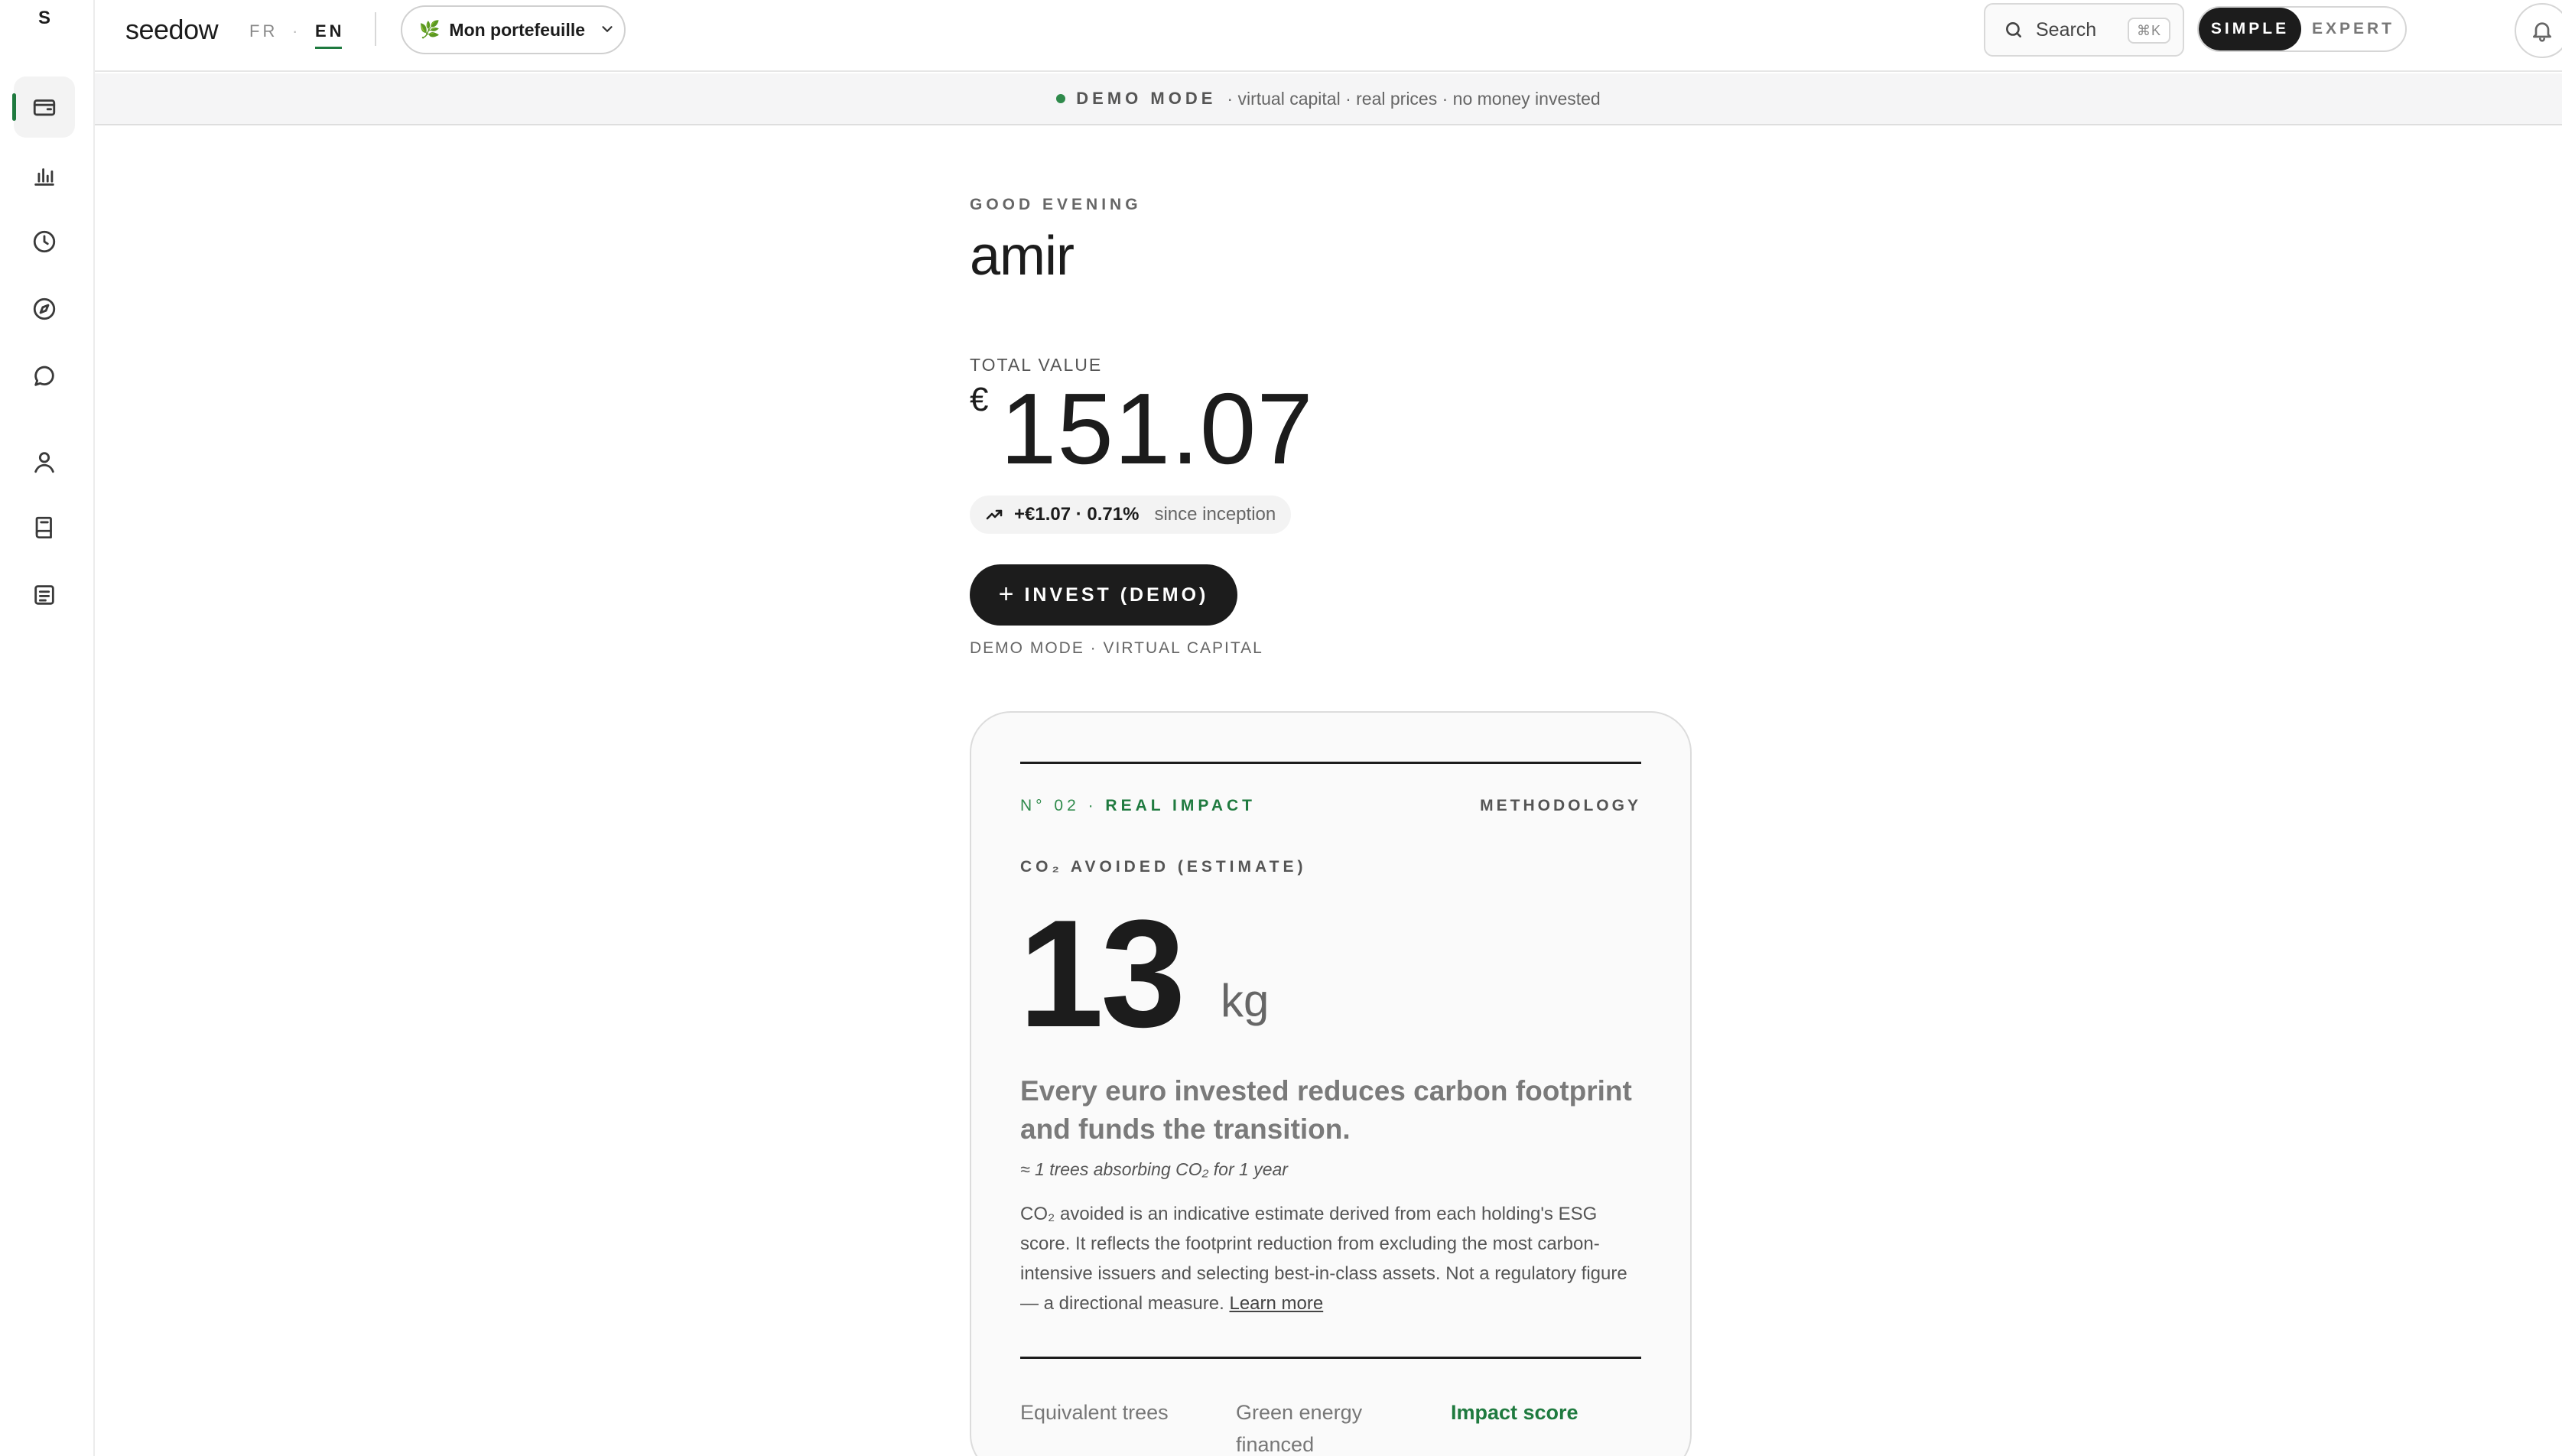 Image resolution: width=2562 pixels, height=1456 pixels. Describe the element at coordinates (330, 35) in the screenshot. I see `lang-en-button: EN` at that location.